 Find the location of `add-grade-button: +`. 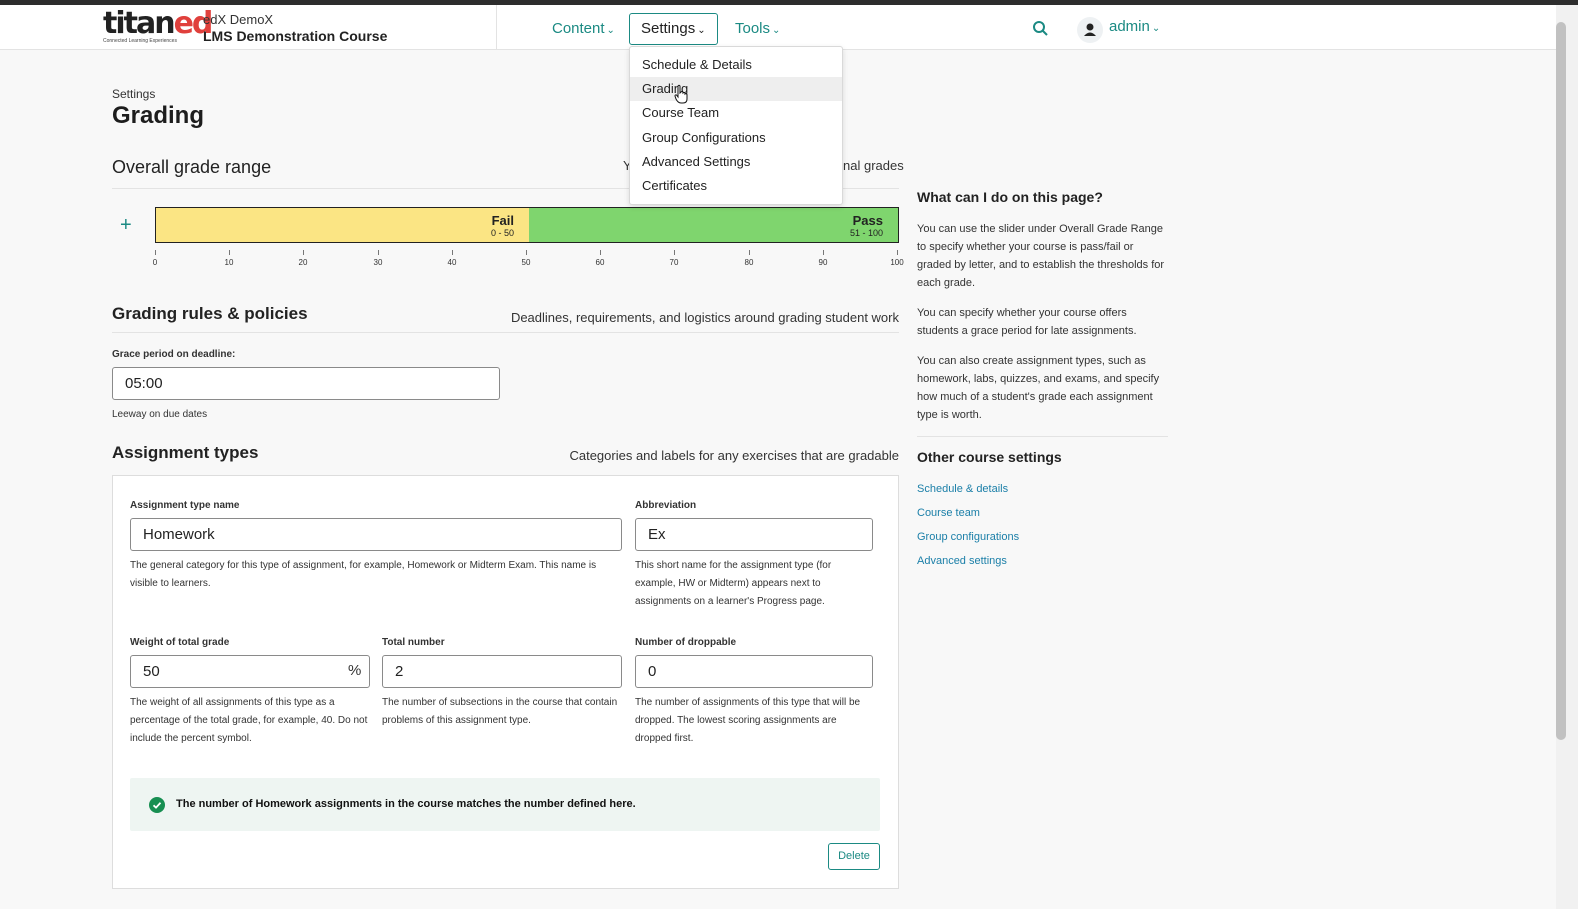

add-grade-button: + is located at coordinates (126, 225).